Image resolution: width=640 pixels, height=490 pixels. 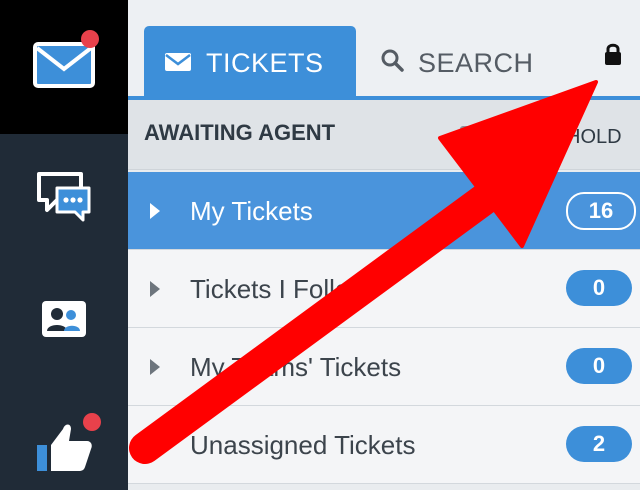 What do you see at coordinates (392, 63) in the screenshot?
I see `search-icon` at bounding box center [392, 63].